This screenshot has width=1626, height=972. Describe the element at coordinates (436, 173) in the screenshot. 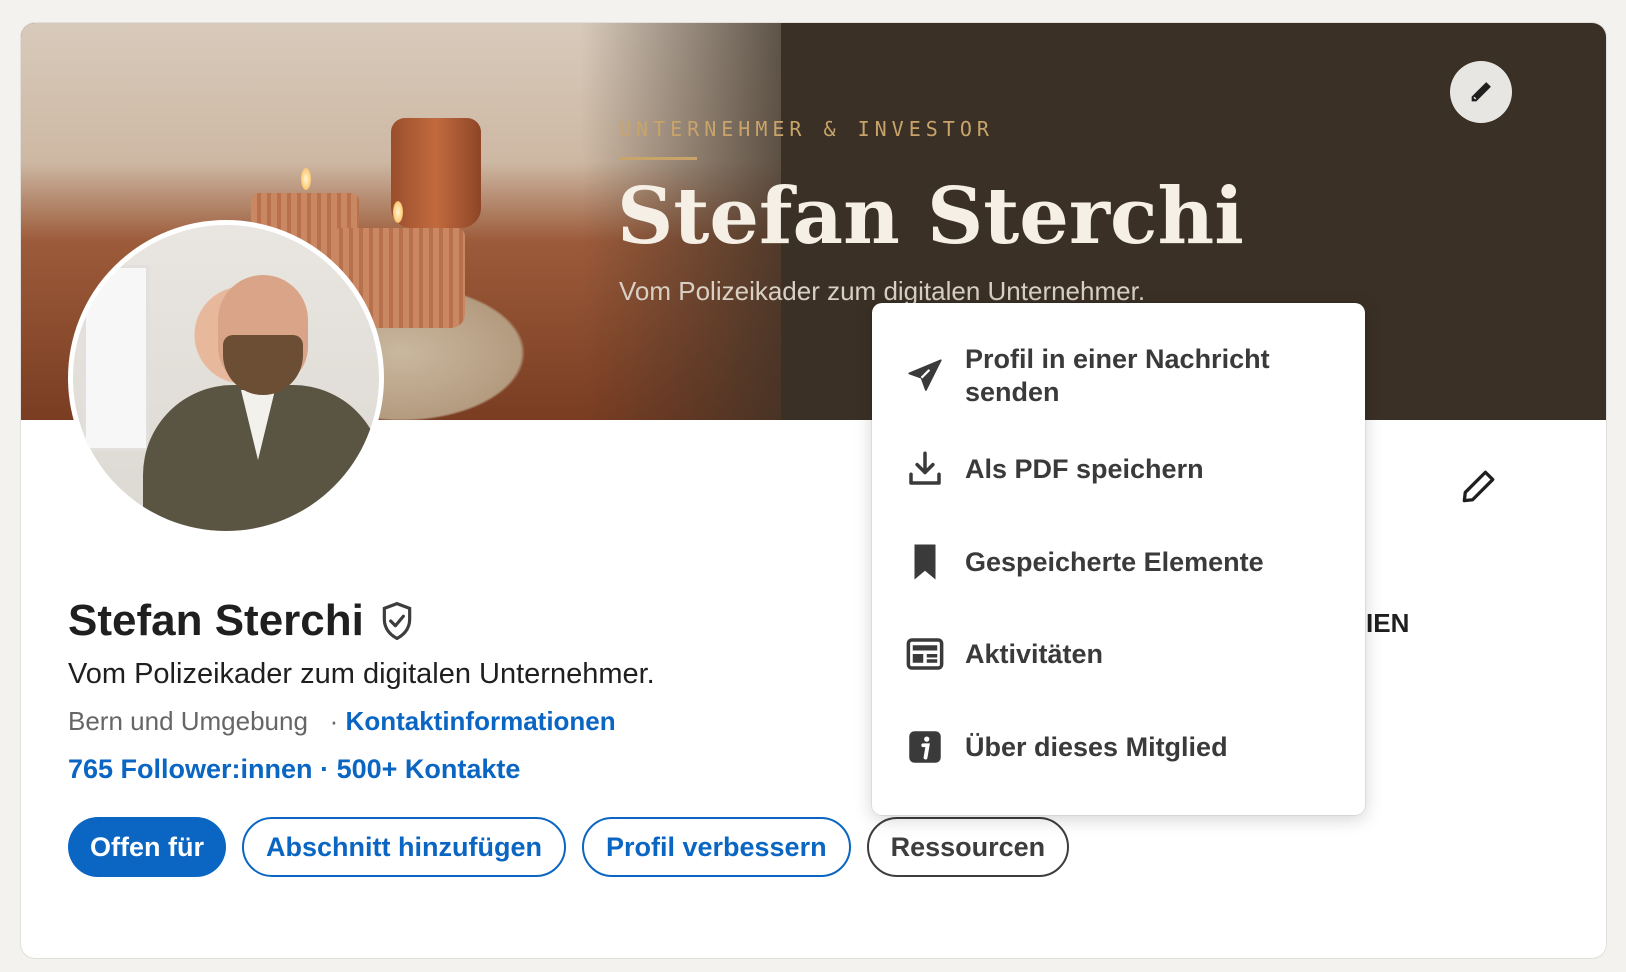

I see `banner-jug-image` at that location.